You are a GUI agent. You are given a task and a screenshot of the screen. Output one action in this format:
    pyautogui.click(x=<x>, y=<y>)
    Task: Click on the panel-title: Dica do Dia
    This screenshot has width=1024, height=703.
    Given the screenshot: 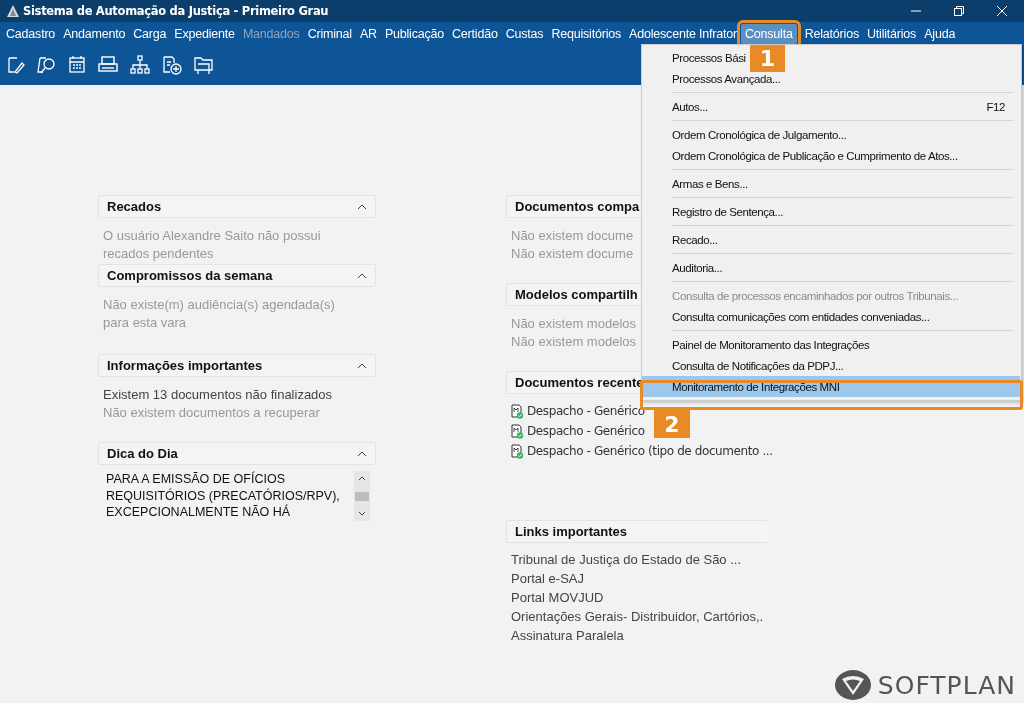 What is the action you would take?
    pyautogui.click(x=142, y=453)
    